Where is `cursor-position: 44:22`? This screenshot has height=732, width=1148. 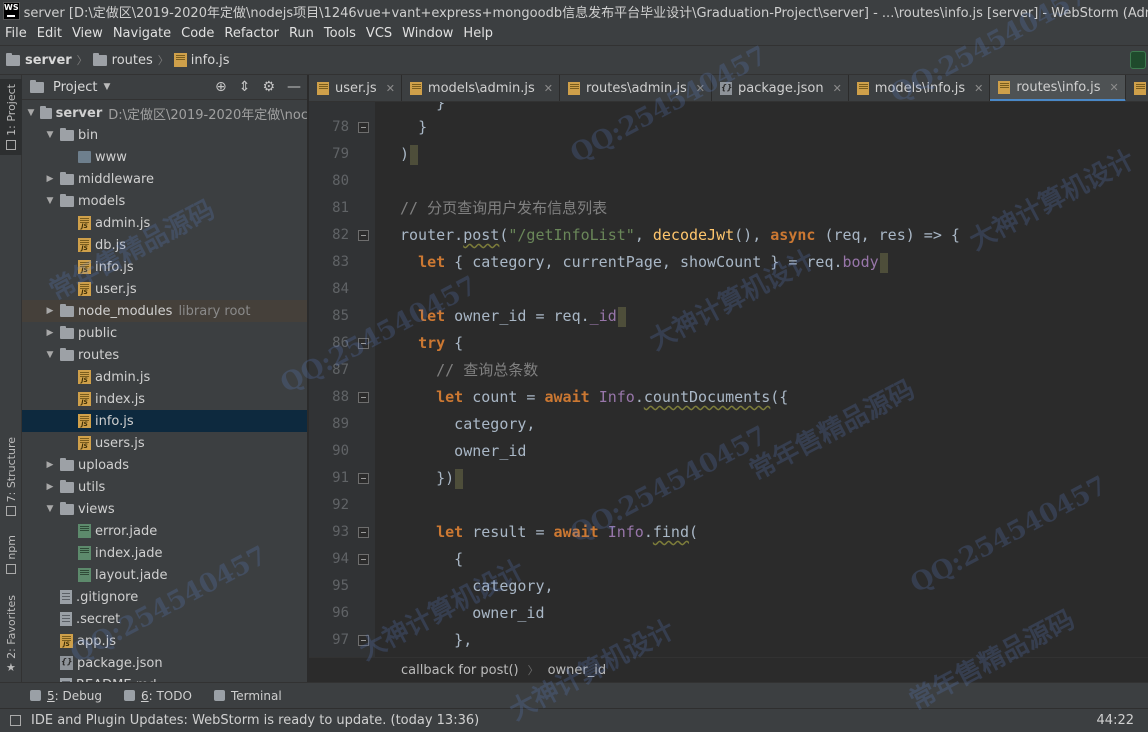
cursor-position: 44:22 is located at coordinates (1115, 720).